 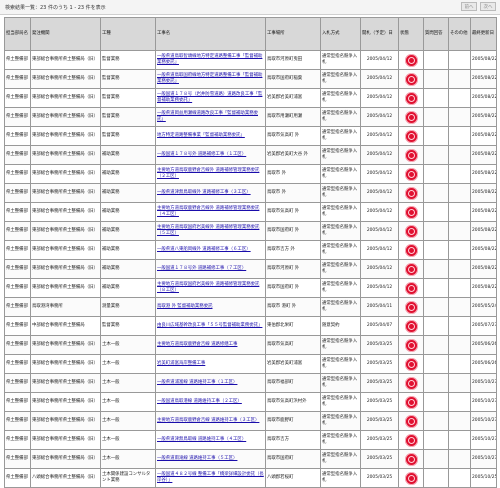 What do you see at coordinates (199, 401) in the screenshot?
I see `work-name-link: 一般国道鳥取港線 道路維持工事（２工区）` at bounding box center [199, 401].